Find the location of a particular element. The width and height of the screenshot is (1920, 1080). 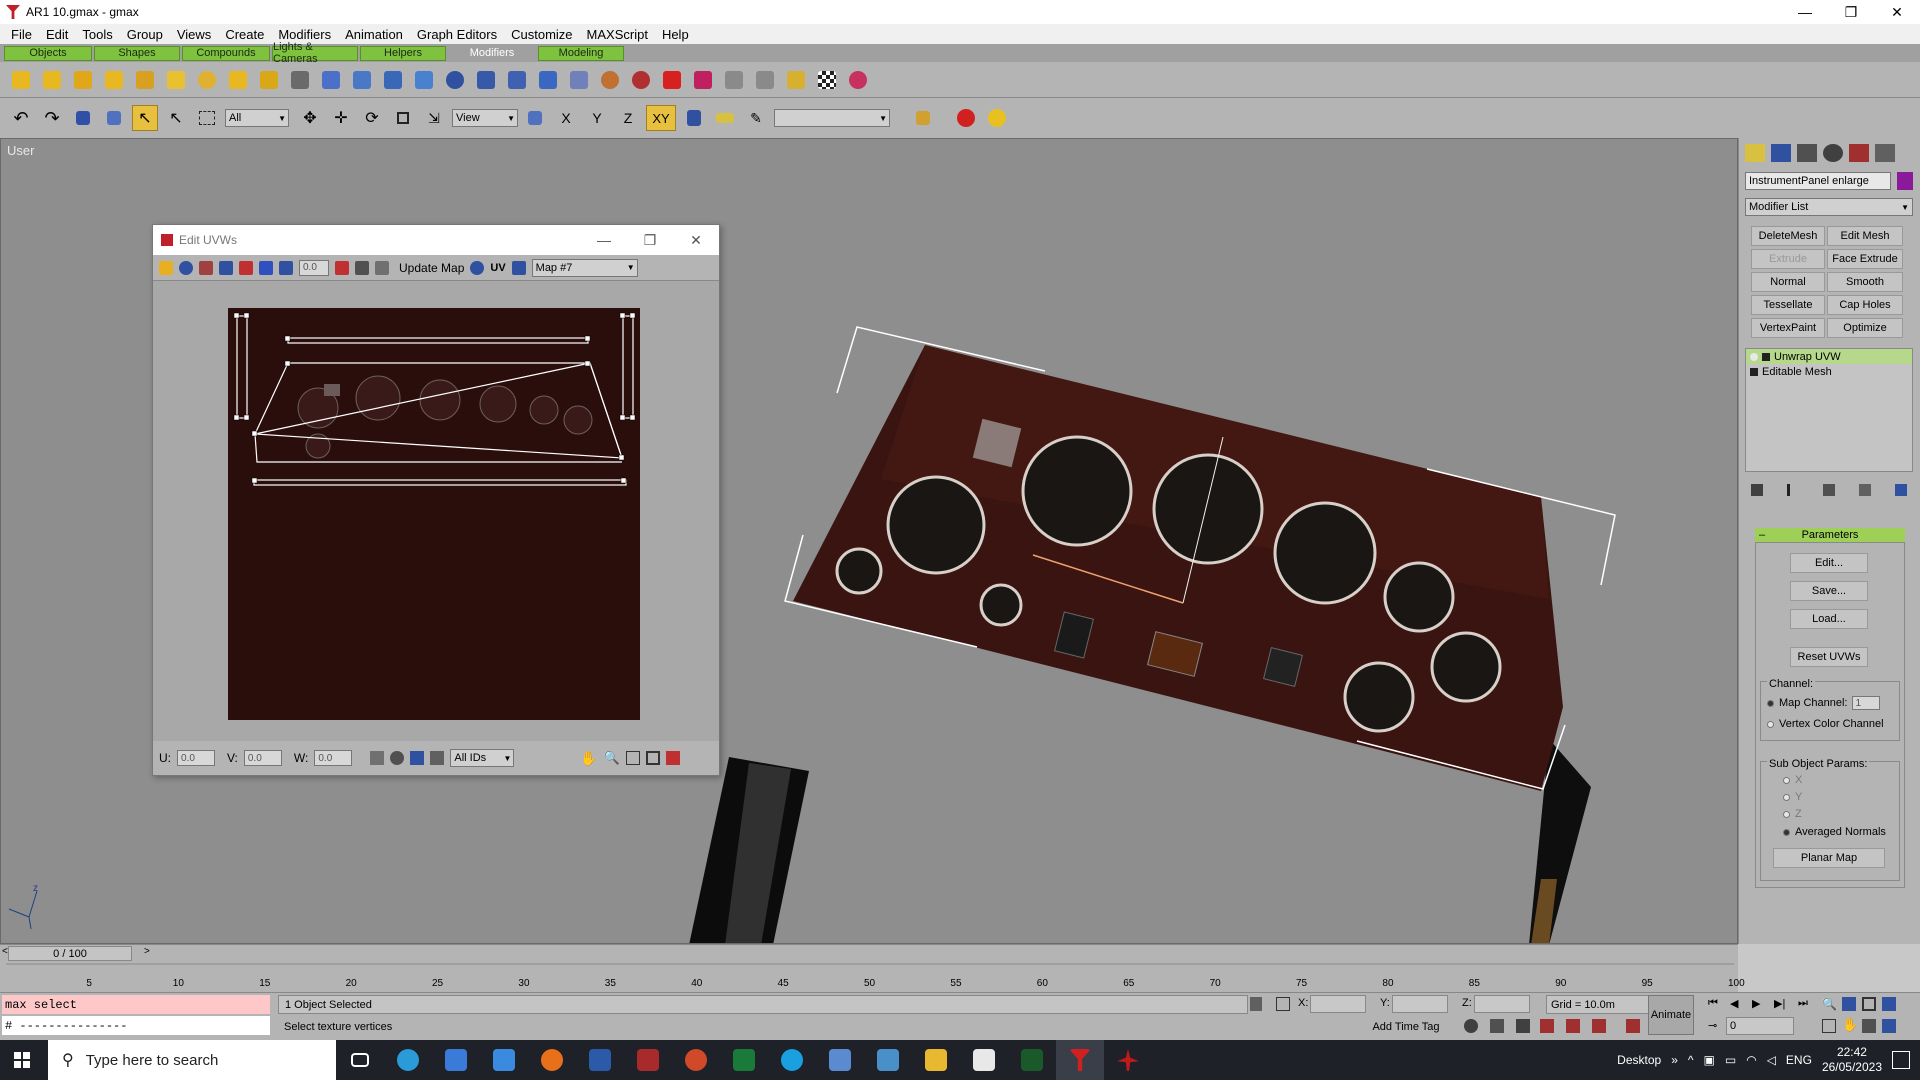

show-hidden-icon is located at coordinates (397, 758).